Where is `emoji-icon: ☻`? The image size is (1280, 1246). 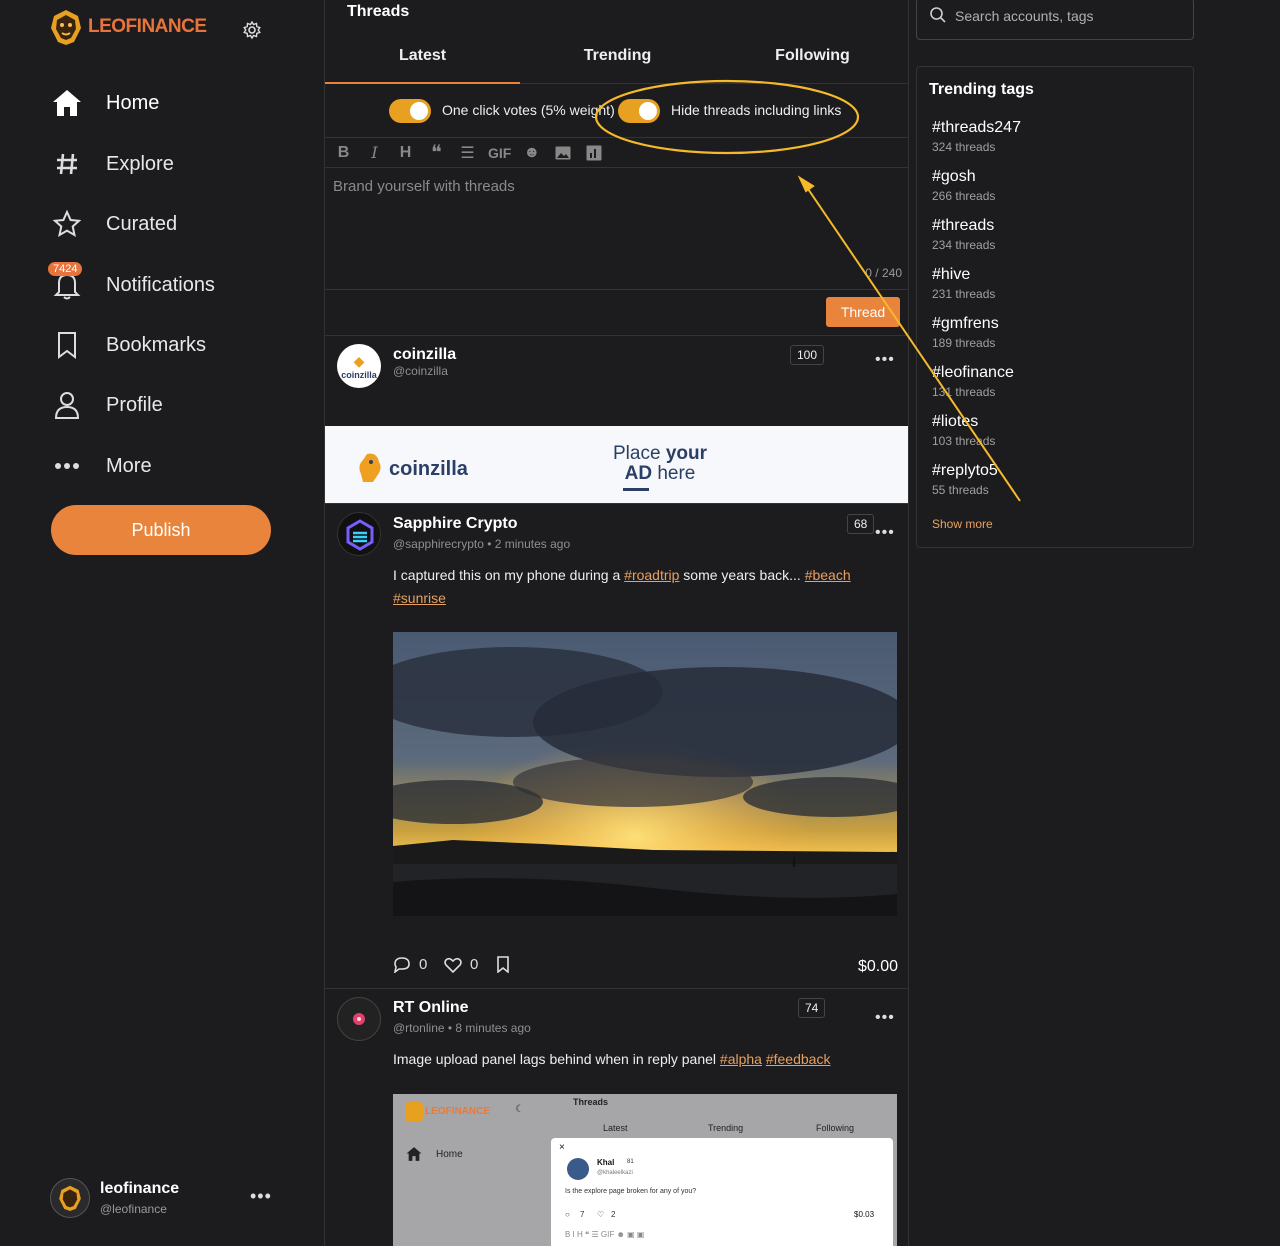
emoji-icon: ☻ is located at coordinates (531, 152).